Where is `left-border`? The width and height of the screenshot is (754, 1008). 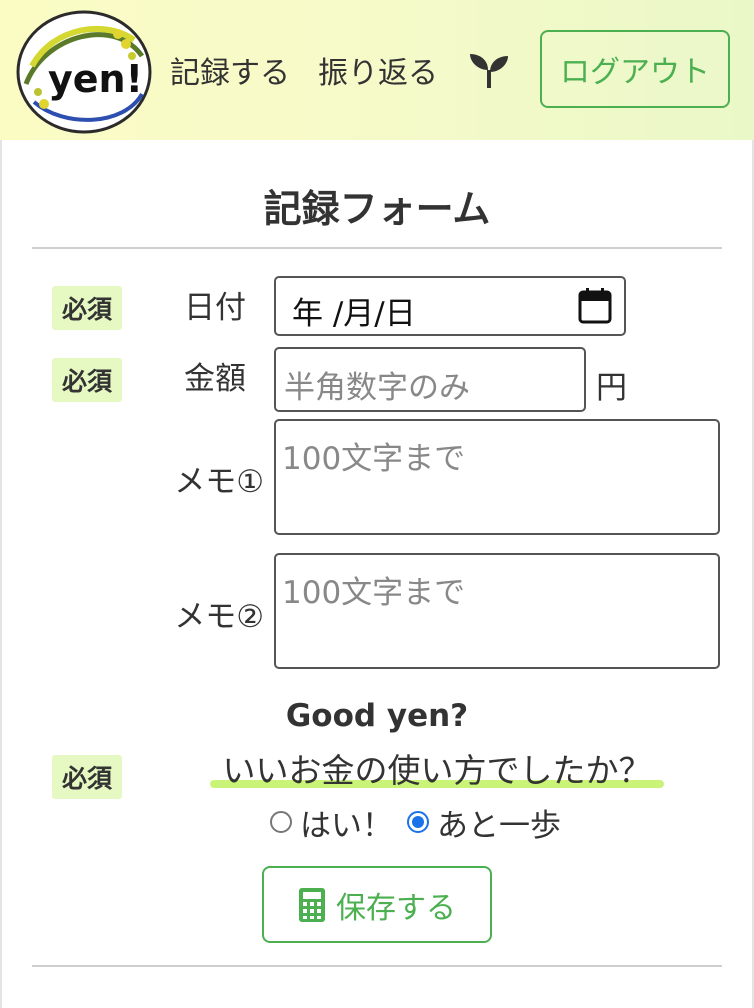 left-border is located at coordinates (1, 574).